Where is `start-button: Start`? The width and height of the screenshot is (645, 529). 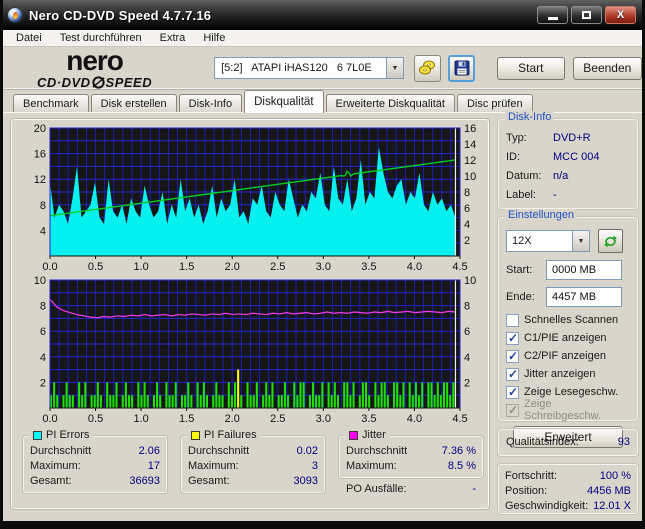
start-button: Start is located at coordinates (531, 68).